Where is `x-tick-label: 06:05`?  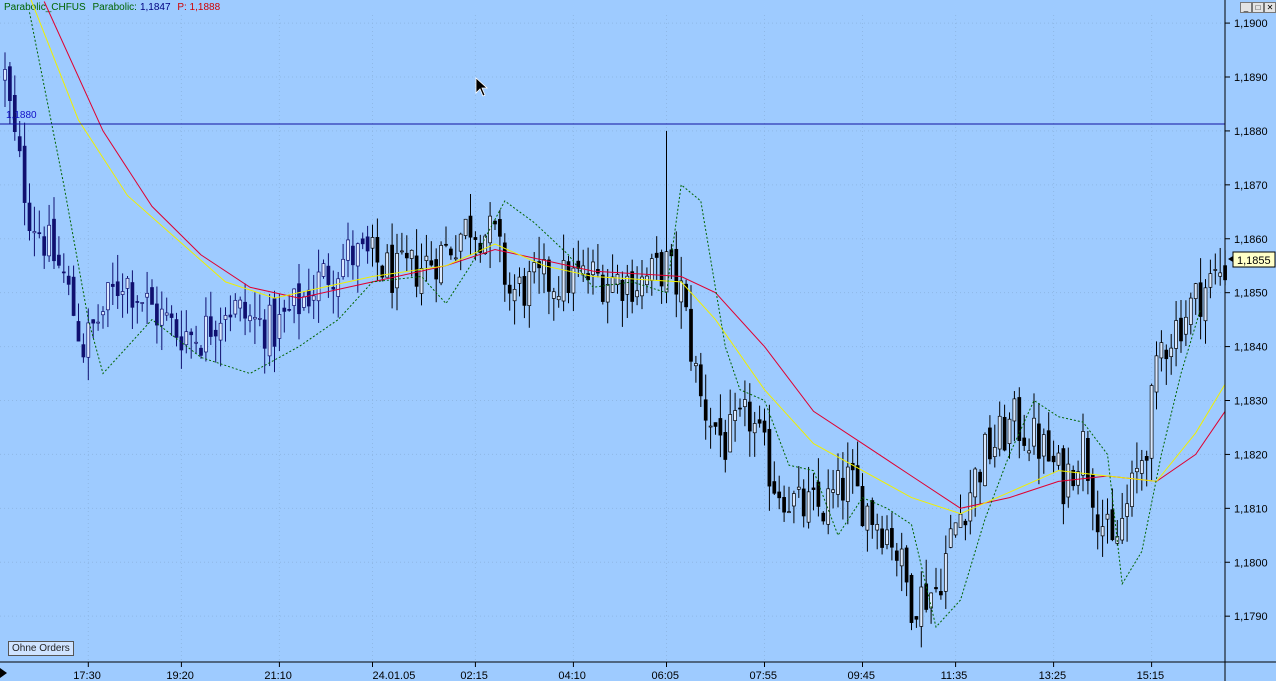 x-tick-label: 06:05 is located at coordinates (666, 675).